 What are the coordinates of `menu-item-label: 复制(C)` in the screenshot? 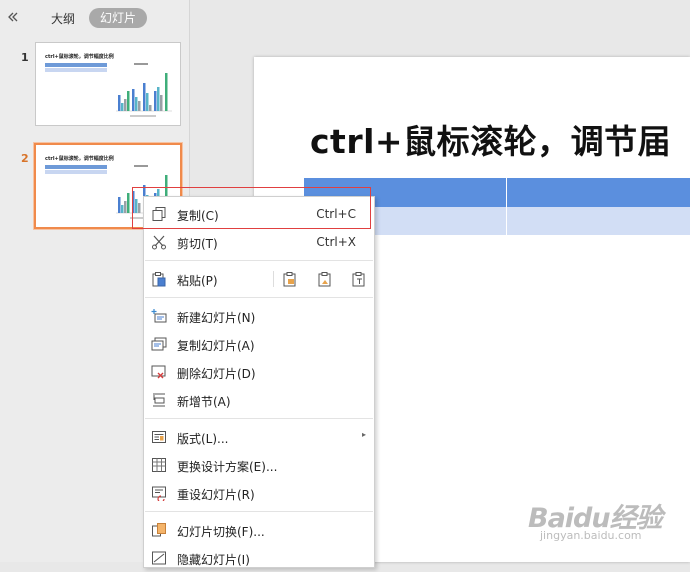 It's located at (198, 216).